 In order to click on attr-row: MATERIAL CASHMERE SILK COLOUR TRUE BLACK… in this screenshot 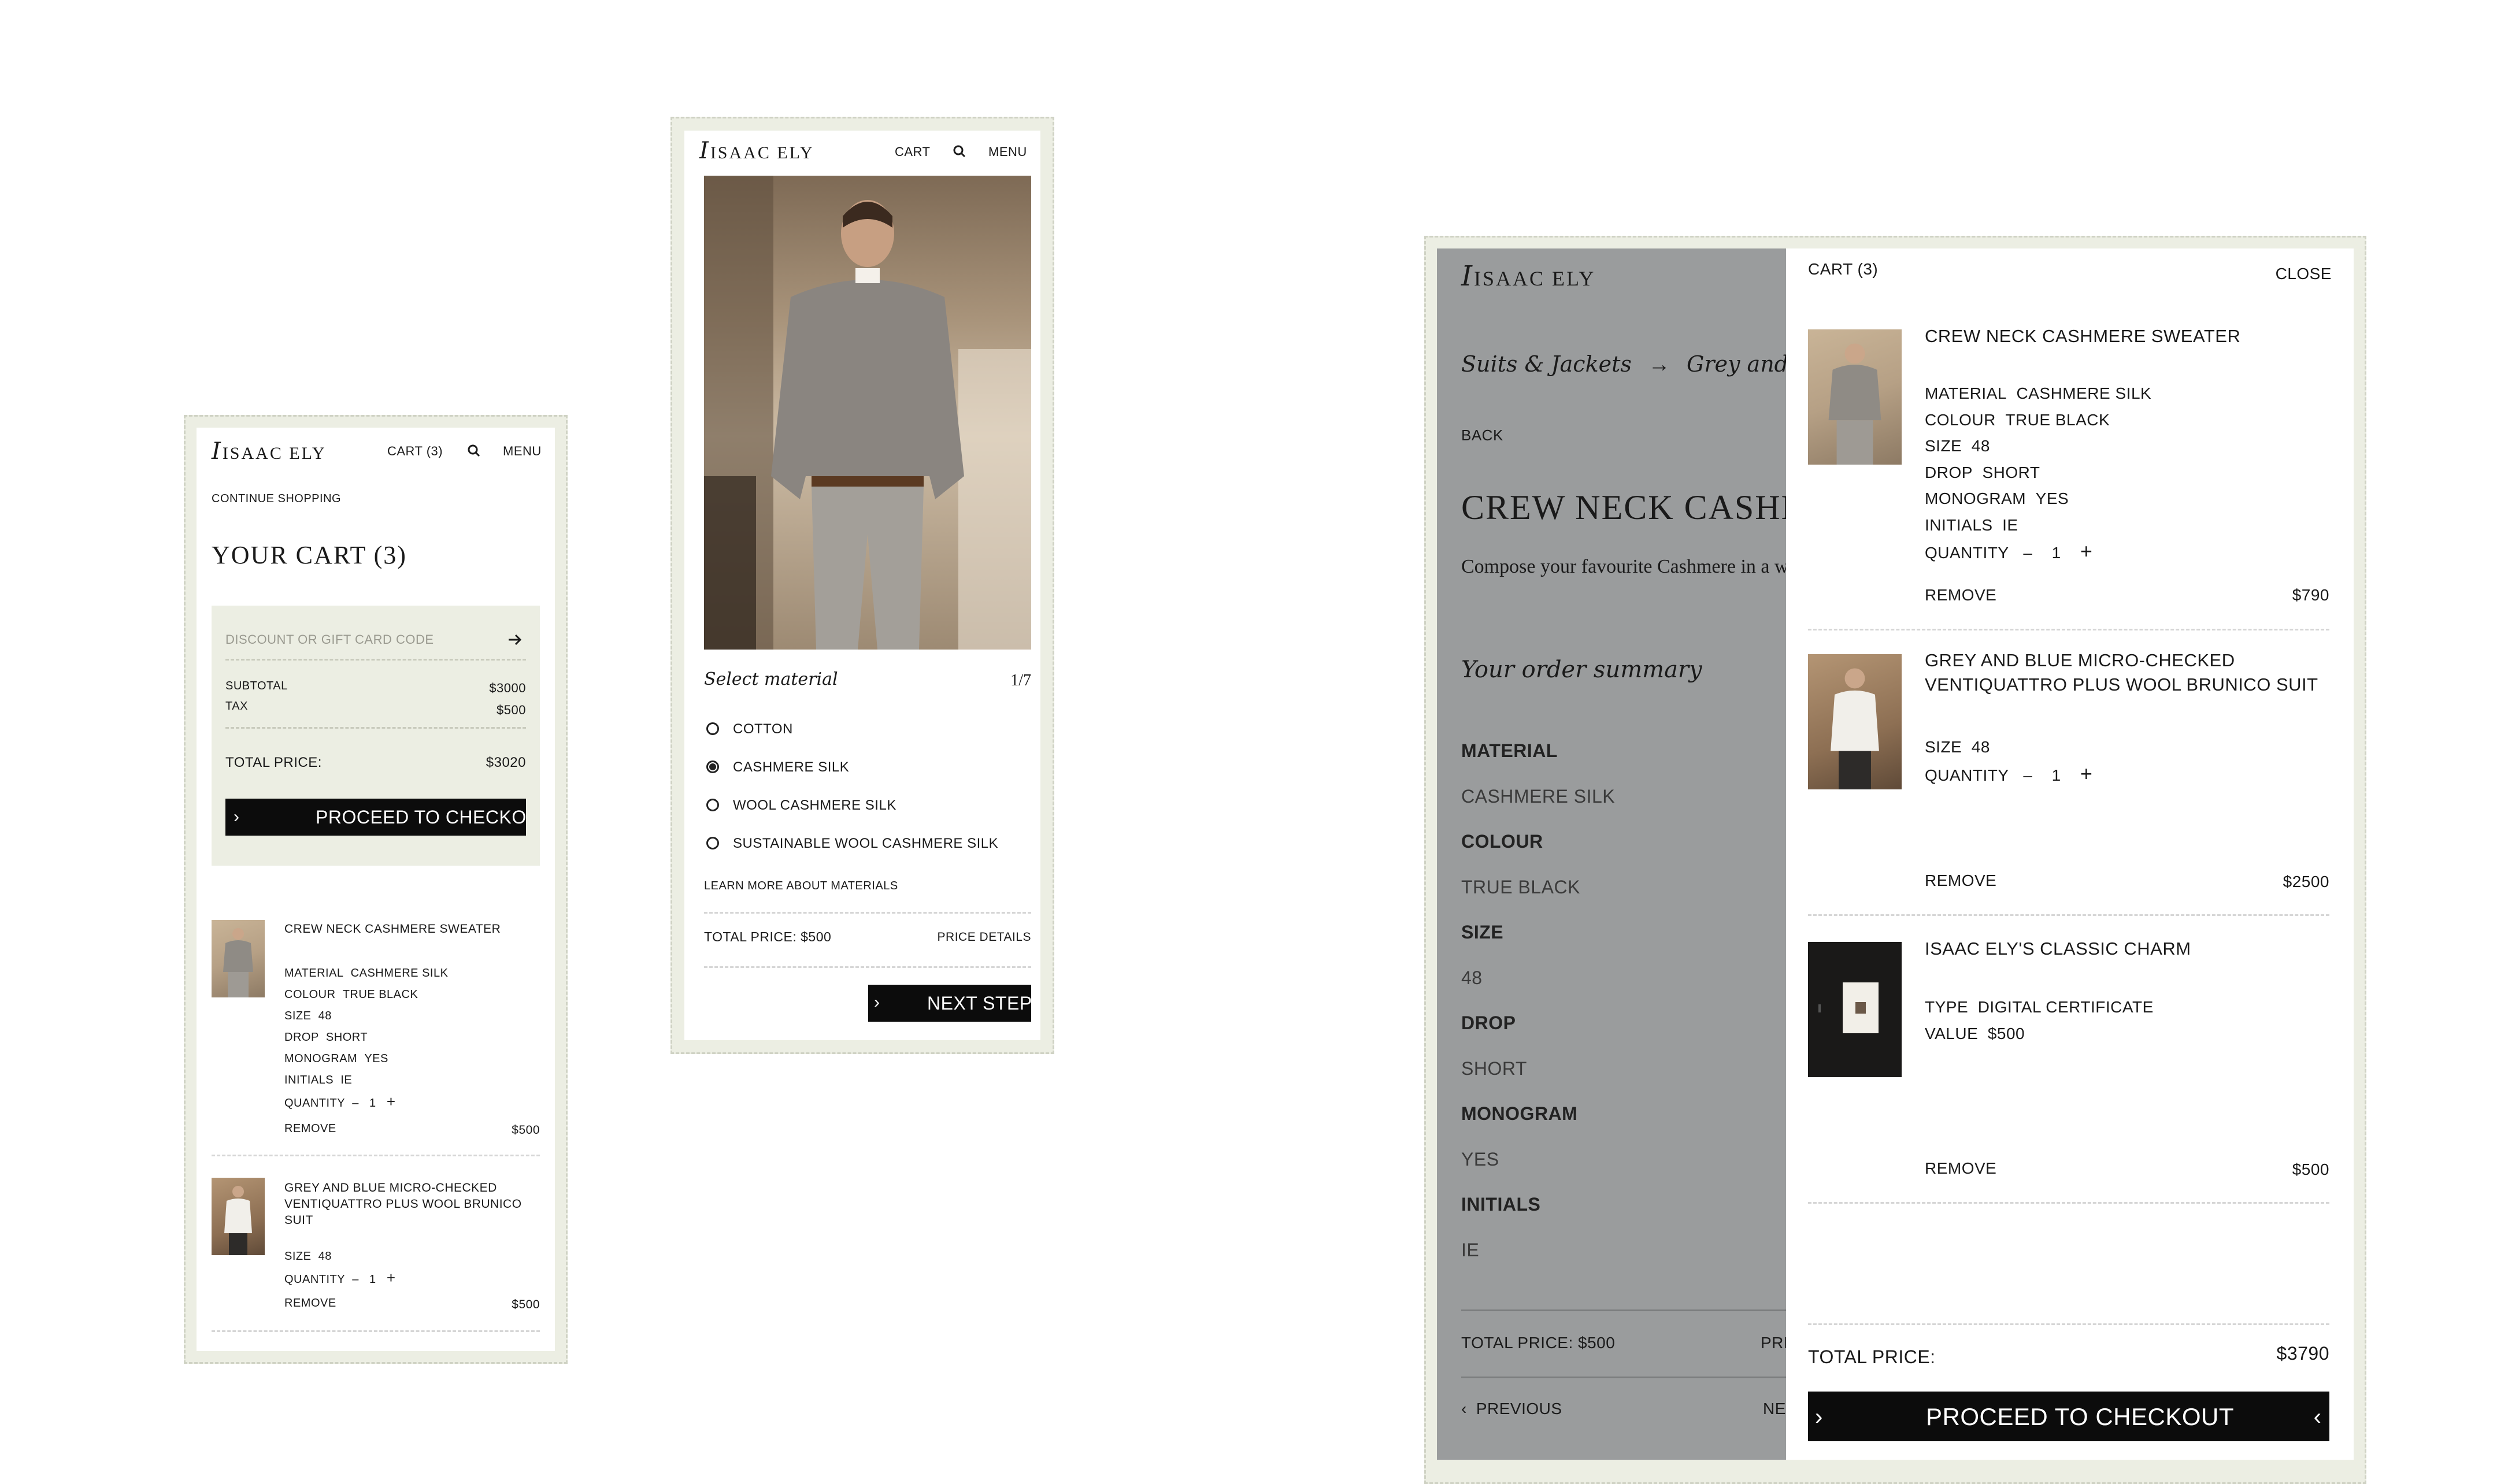, I will do `click(366, 1038)`.